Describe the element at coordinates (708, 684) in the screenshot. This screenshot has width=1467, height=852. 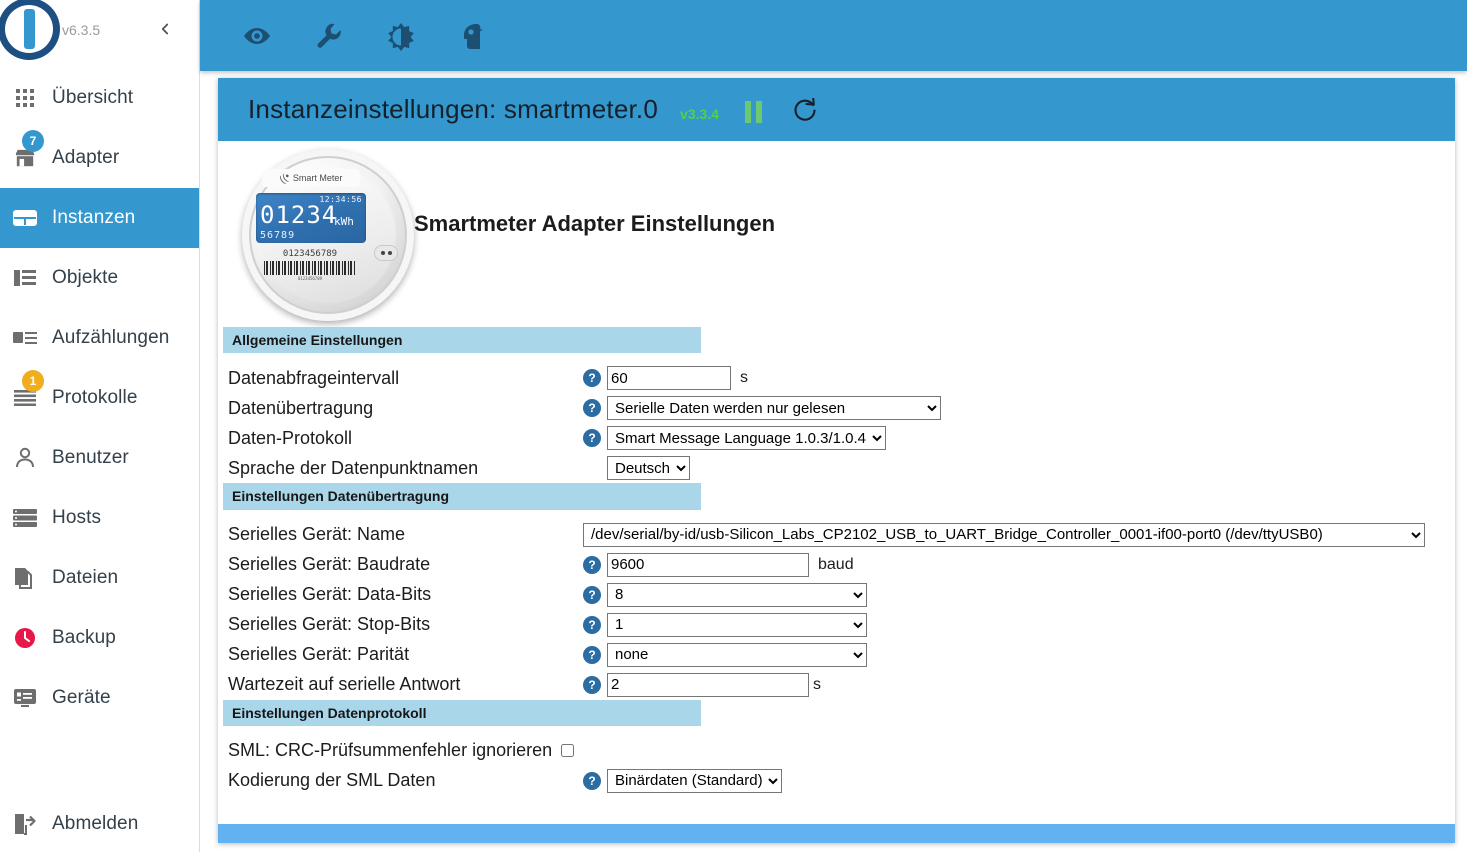
I see `wait-time-input` at that location.